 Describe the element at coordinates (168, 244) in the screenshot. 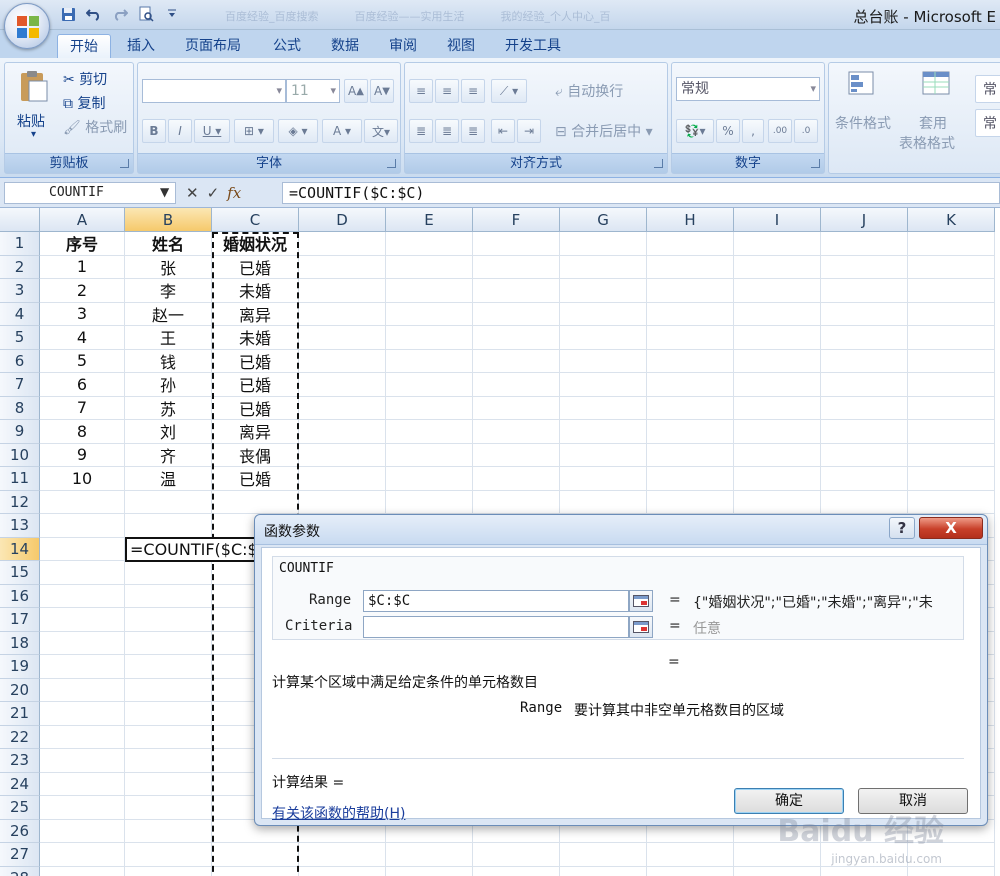

I see `cell-B1: 姓名` at that location.